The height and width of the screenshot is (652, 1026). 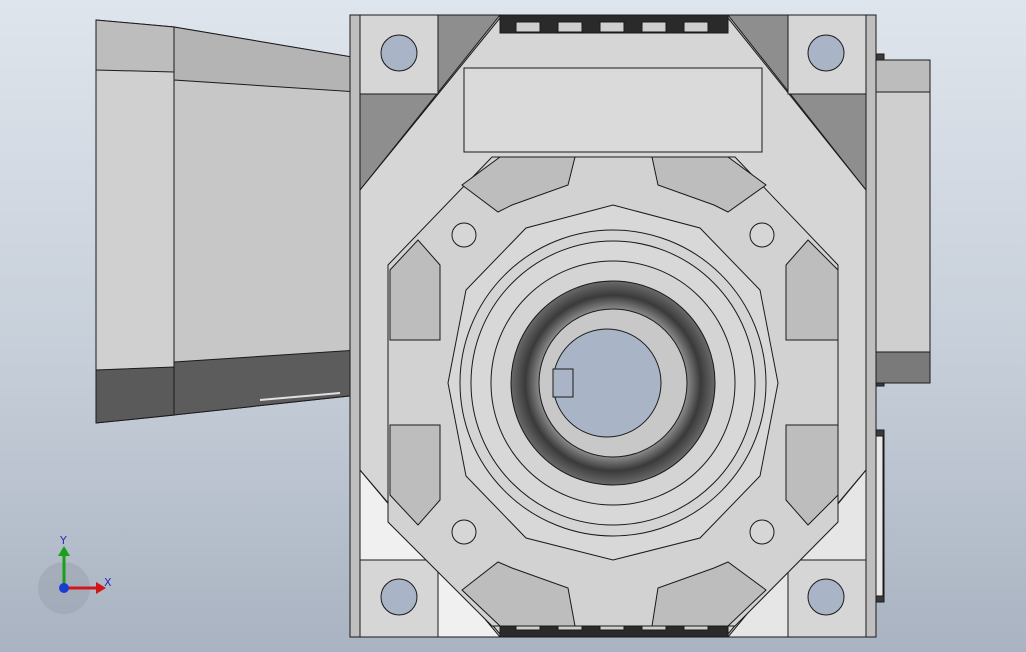 What do you see at coordinates (64, 551) in the screenshot?
I see `y-axis-arrow` at bounding box center [64, 551].